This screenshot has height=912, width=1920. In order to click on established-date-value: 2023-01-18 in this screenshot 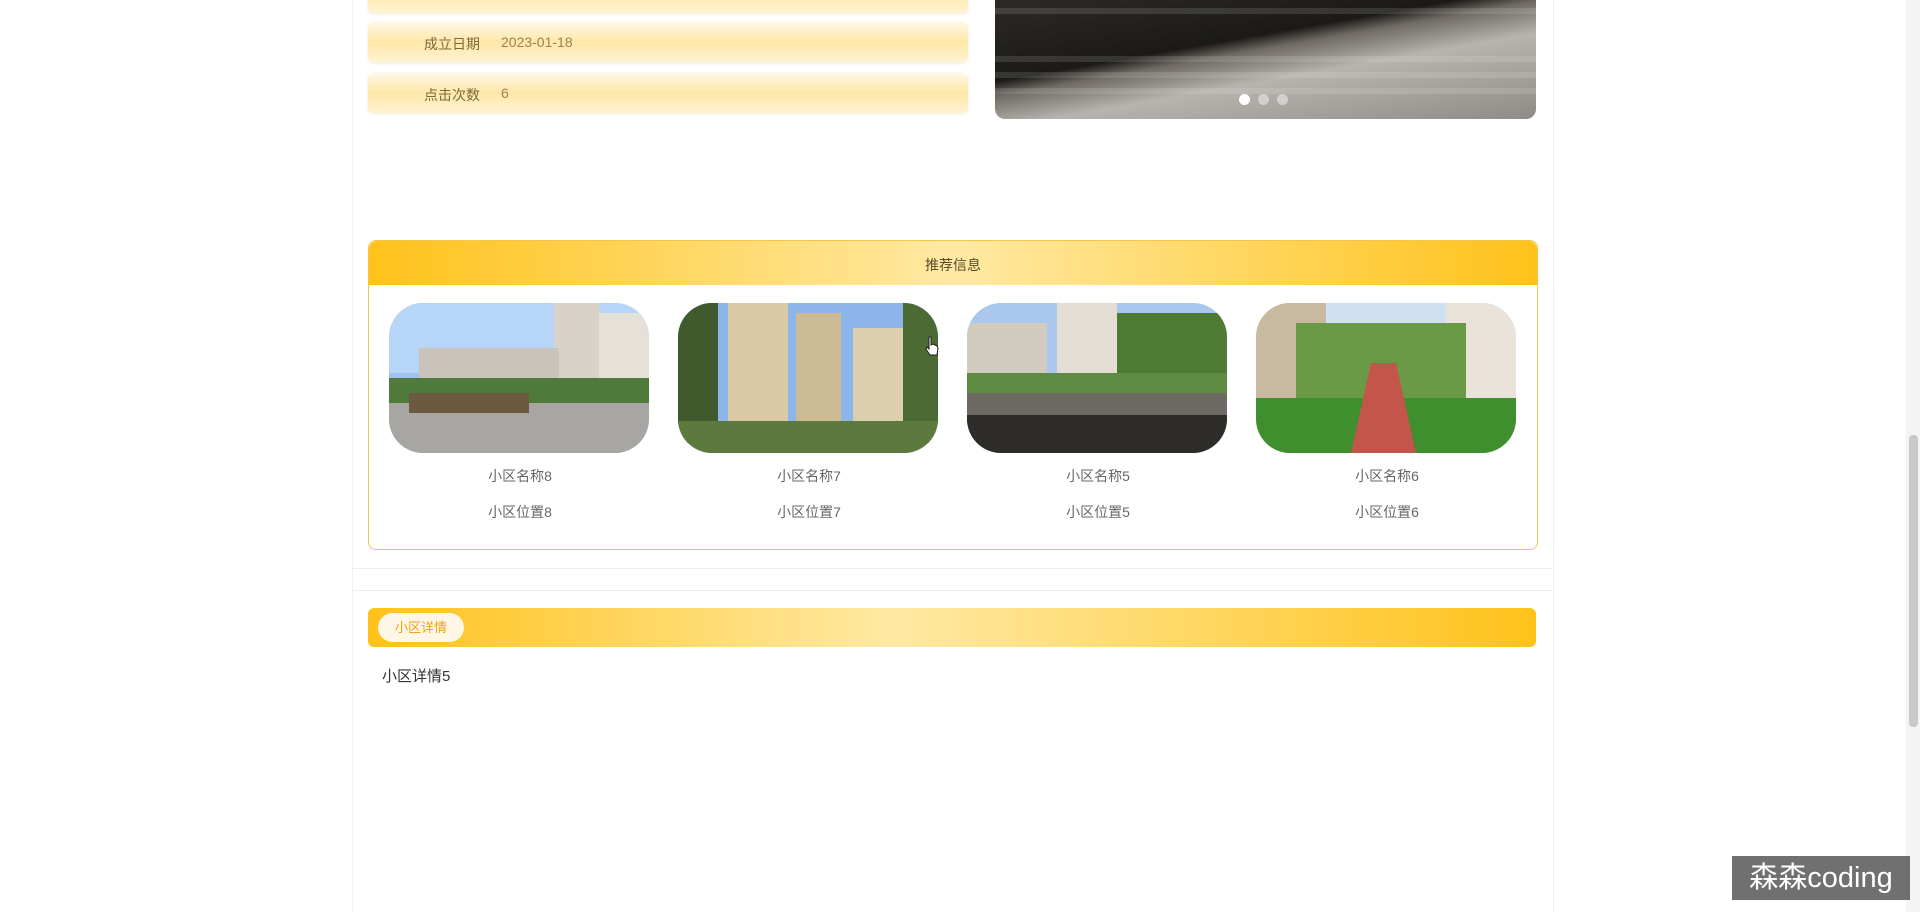, I will do `click(537, 42)`.